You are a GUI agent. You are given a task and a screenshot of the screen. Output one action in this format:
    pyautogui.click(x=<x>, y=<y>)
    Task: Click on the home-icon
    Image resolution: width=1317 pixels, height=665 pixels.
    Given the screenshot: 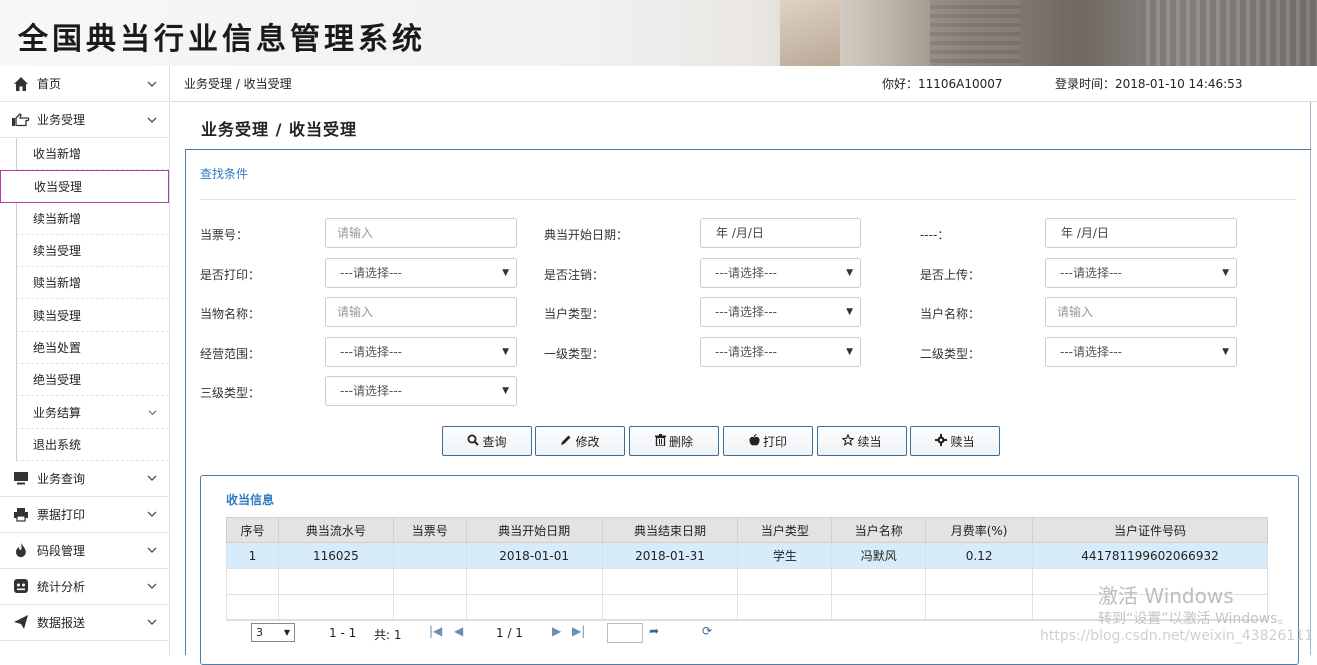 What is the action you would take?
    pyautogui.click(x=21, y=84)
    